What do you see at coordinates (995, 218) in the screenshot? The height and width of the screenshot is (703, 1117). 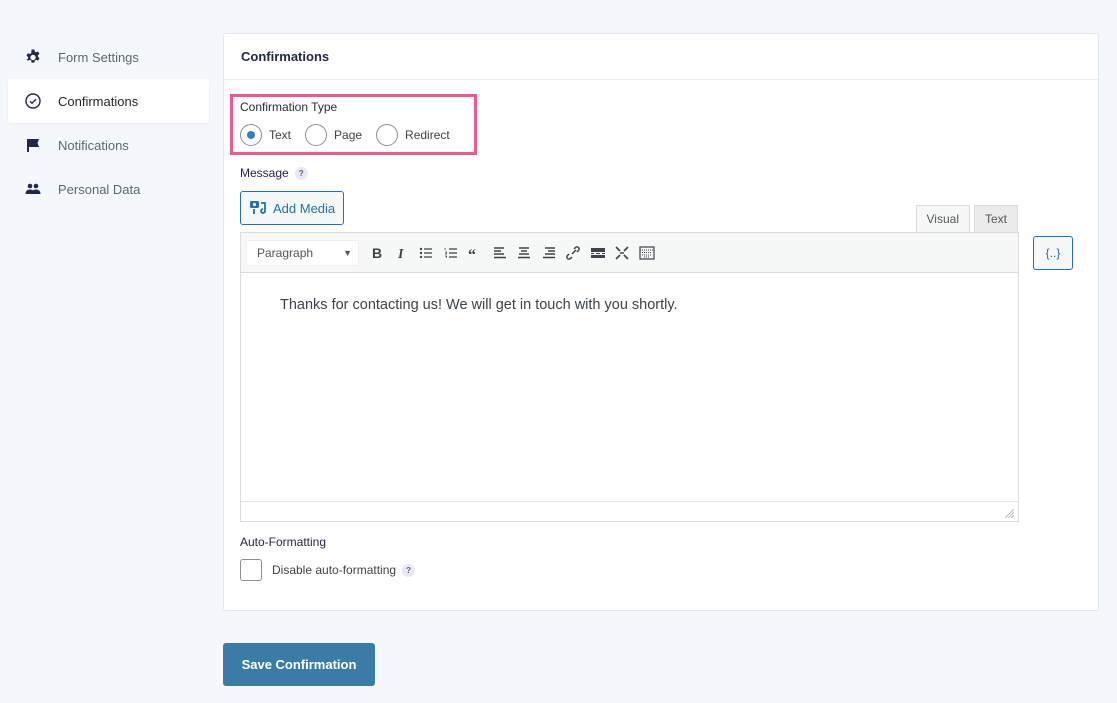 I see `tab-text: Text` at bounding box center [995, 218].